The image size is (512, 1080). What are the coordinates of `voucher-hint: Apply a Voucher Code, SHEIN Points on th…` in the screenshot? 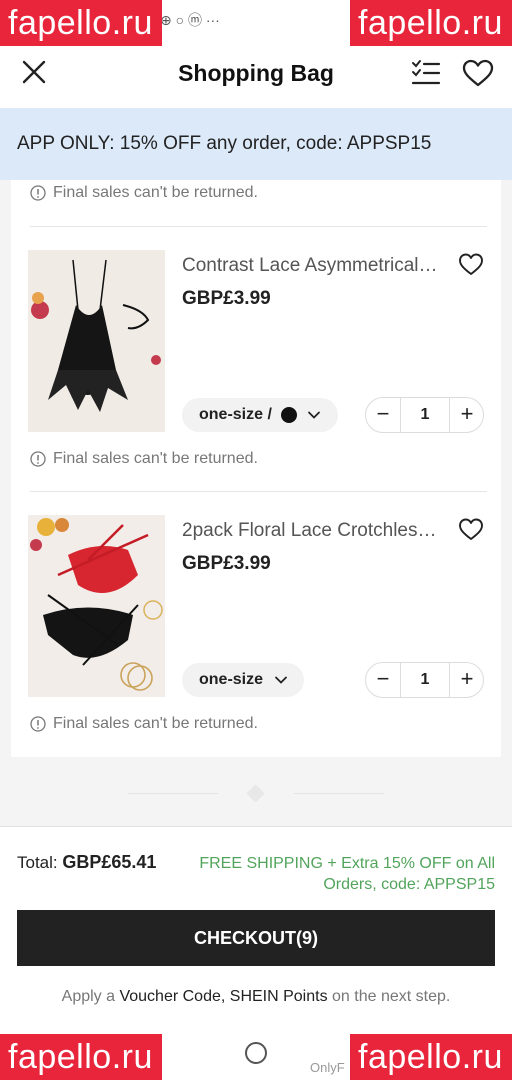 It's located at (256, 997).